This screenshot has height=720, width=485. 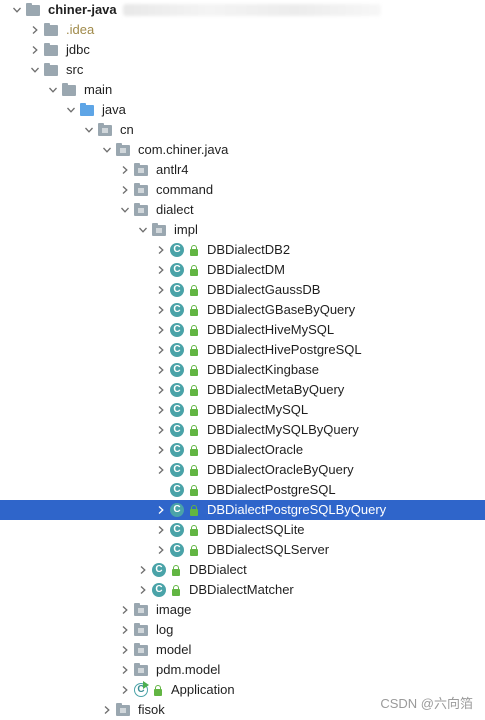 I want to click on tree-node-dbdialectmysqlbyquery: C DBDialectMySQLByQuery, so click(x=242, y=430).